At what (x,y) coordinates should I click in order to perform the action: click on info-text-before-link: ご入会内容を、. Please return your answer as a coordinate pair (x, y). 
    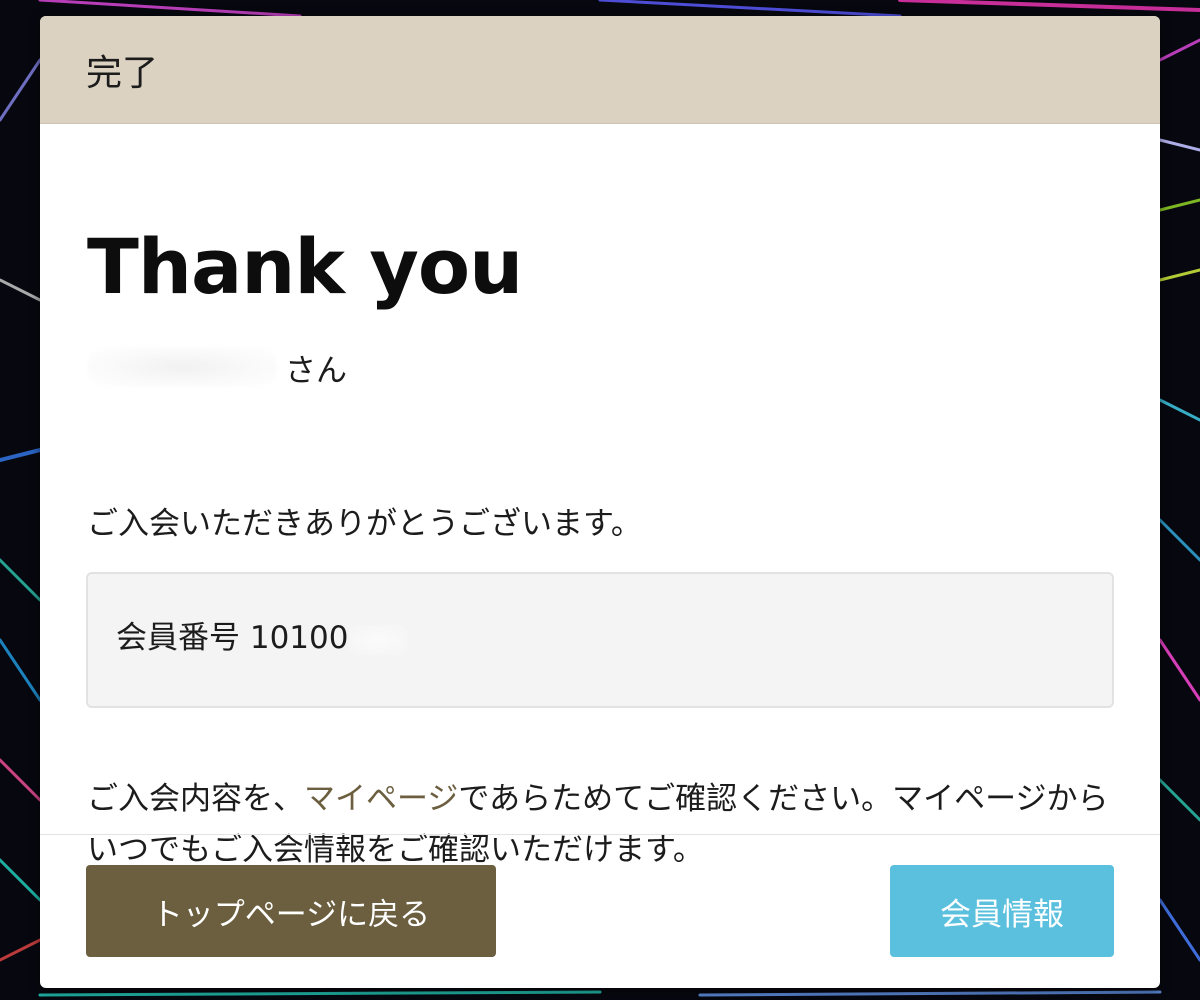
    Looking at the image, I should click on (195, 799).